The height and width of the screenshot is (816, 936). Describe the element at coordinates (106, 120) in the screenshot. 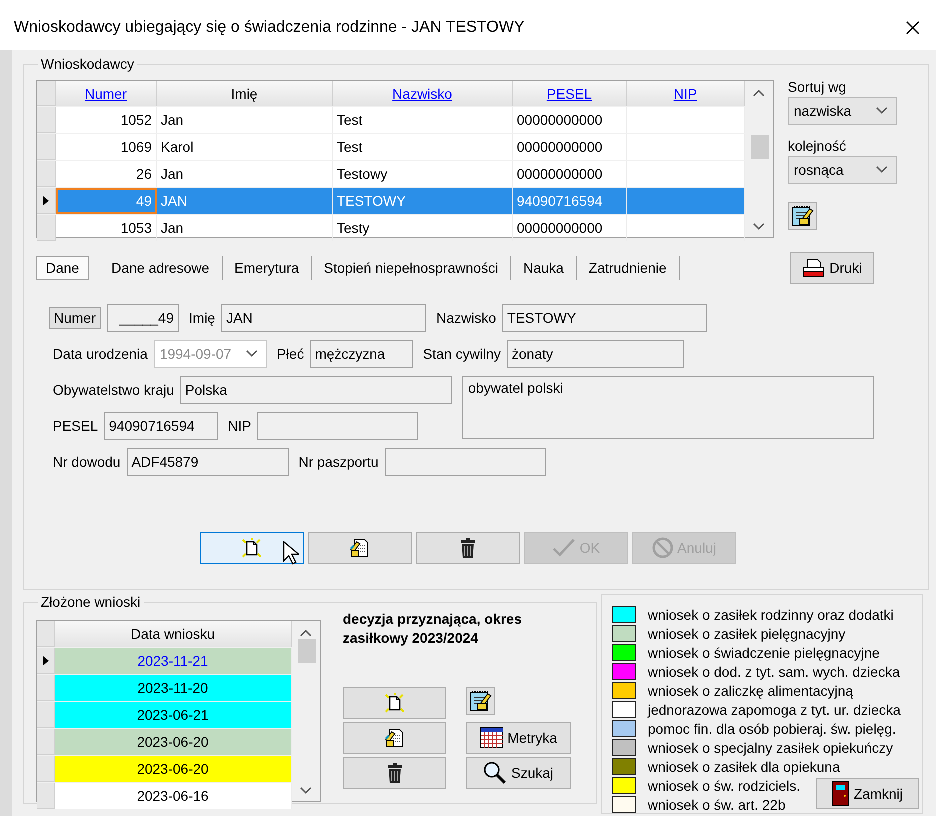

I see `table-cell: 1052` at that location.